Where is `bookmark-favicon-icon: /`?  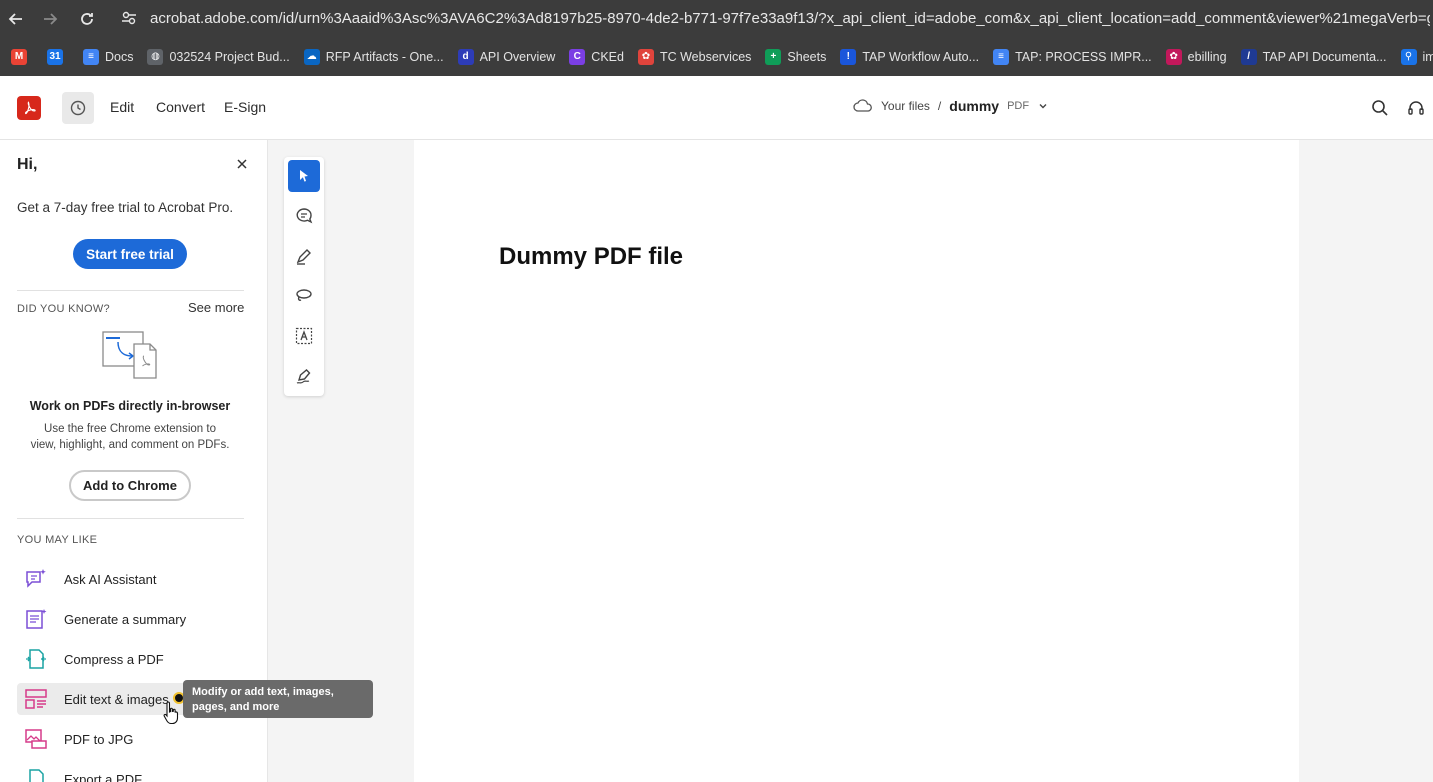
bookmark-favicon-icon: / is located at coordinates (1248, 56).